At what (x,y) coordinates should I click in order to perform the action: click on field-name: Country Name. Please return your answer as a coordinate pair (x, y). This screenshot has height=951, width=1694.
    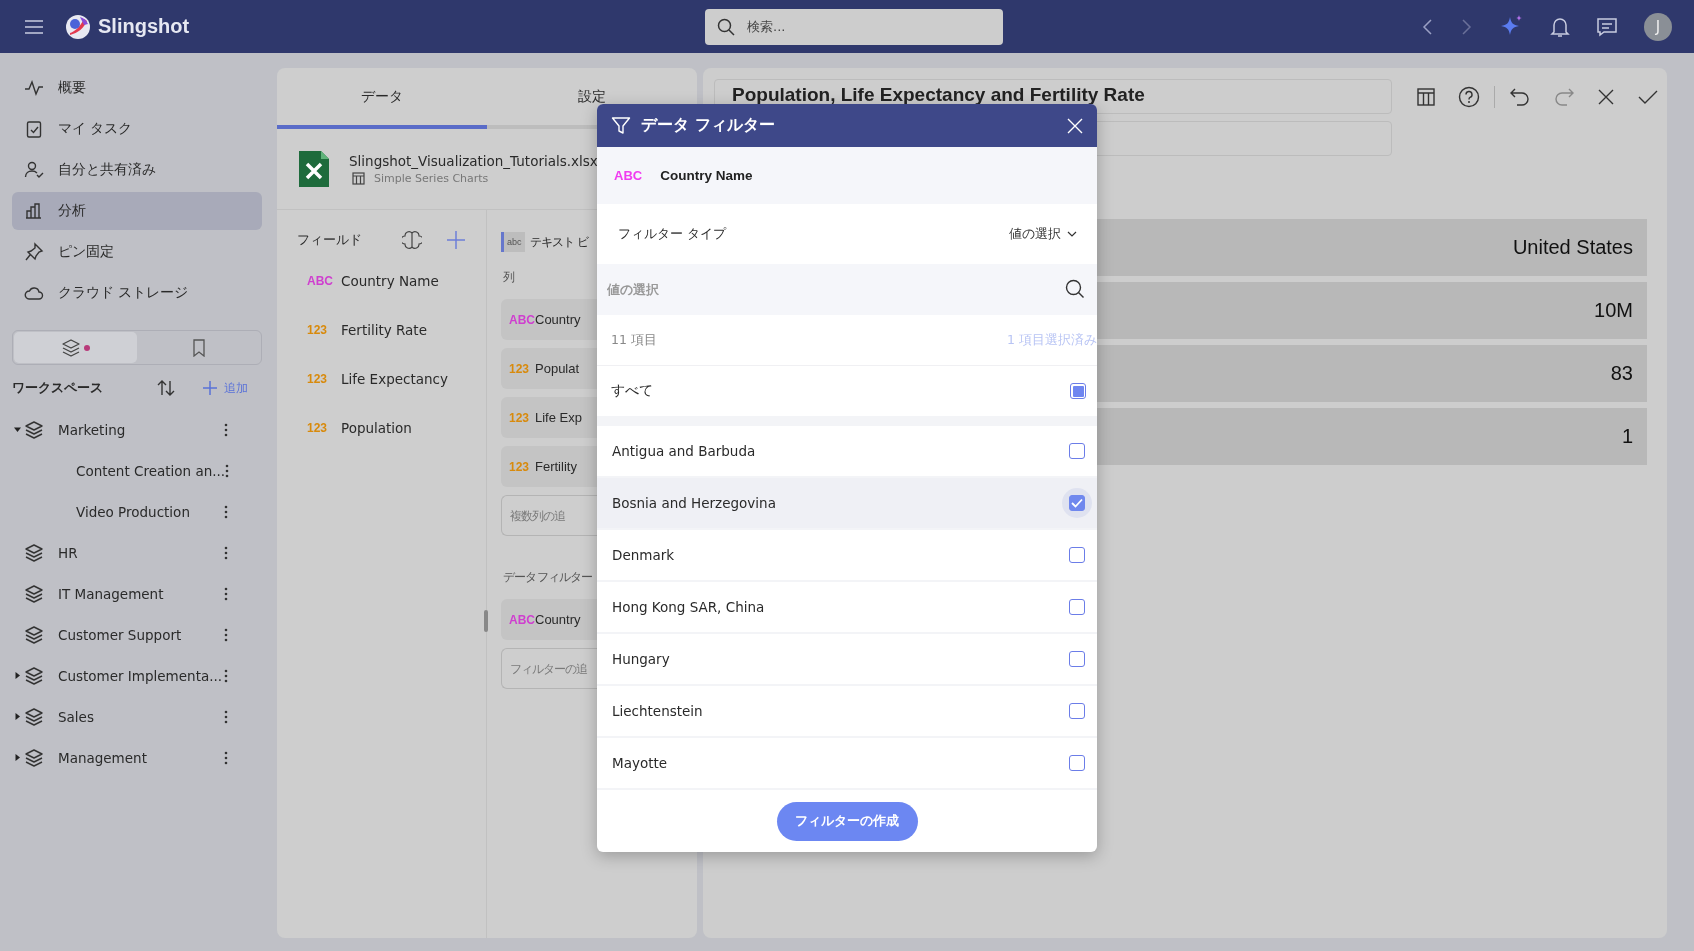
    Looking at the image, I should click on (706, 175).